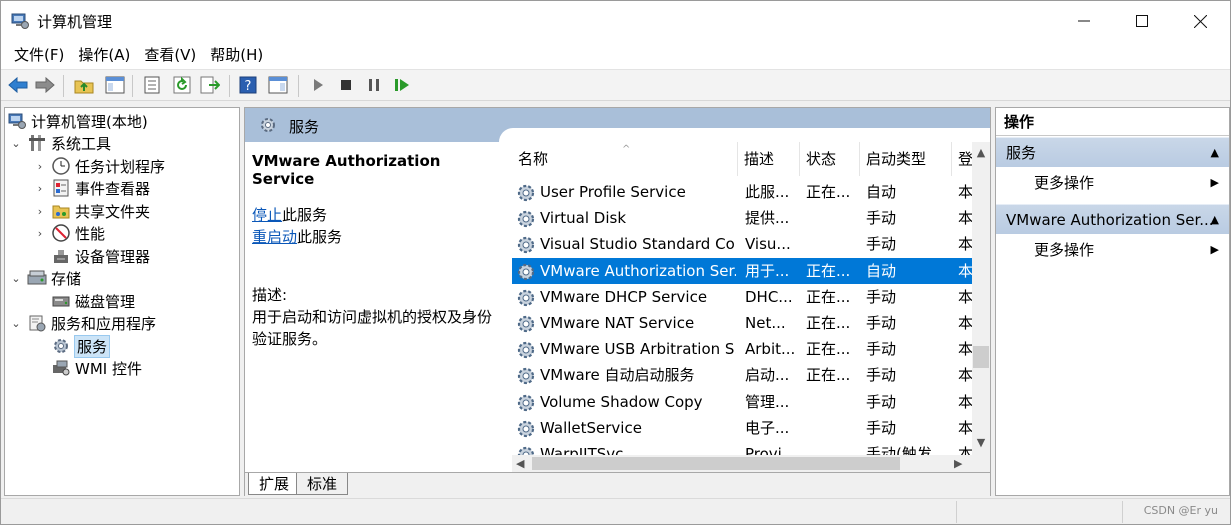 The height and width of the screenshot is (525, 1231). Describe the element at coordinates (981, 298) in the screenshot. I see `vertical-scrollbar: ▲ ▼` at that location.